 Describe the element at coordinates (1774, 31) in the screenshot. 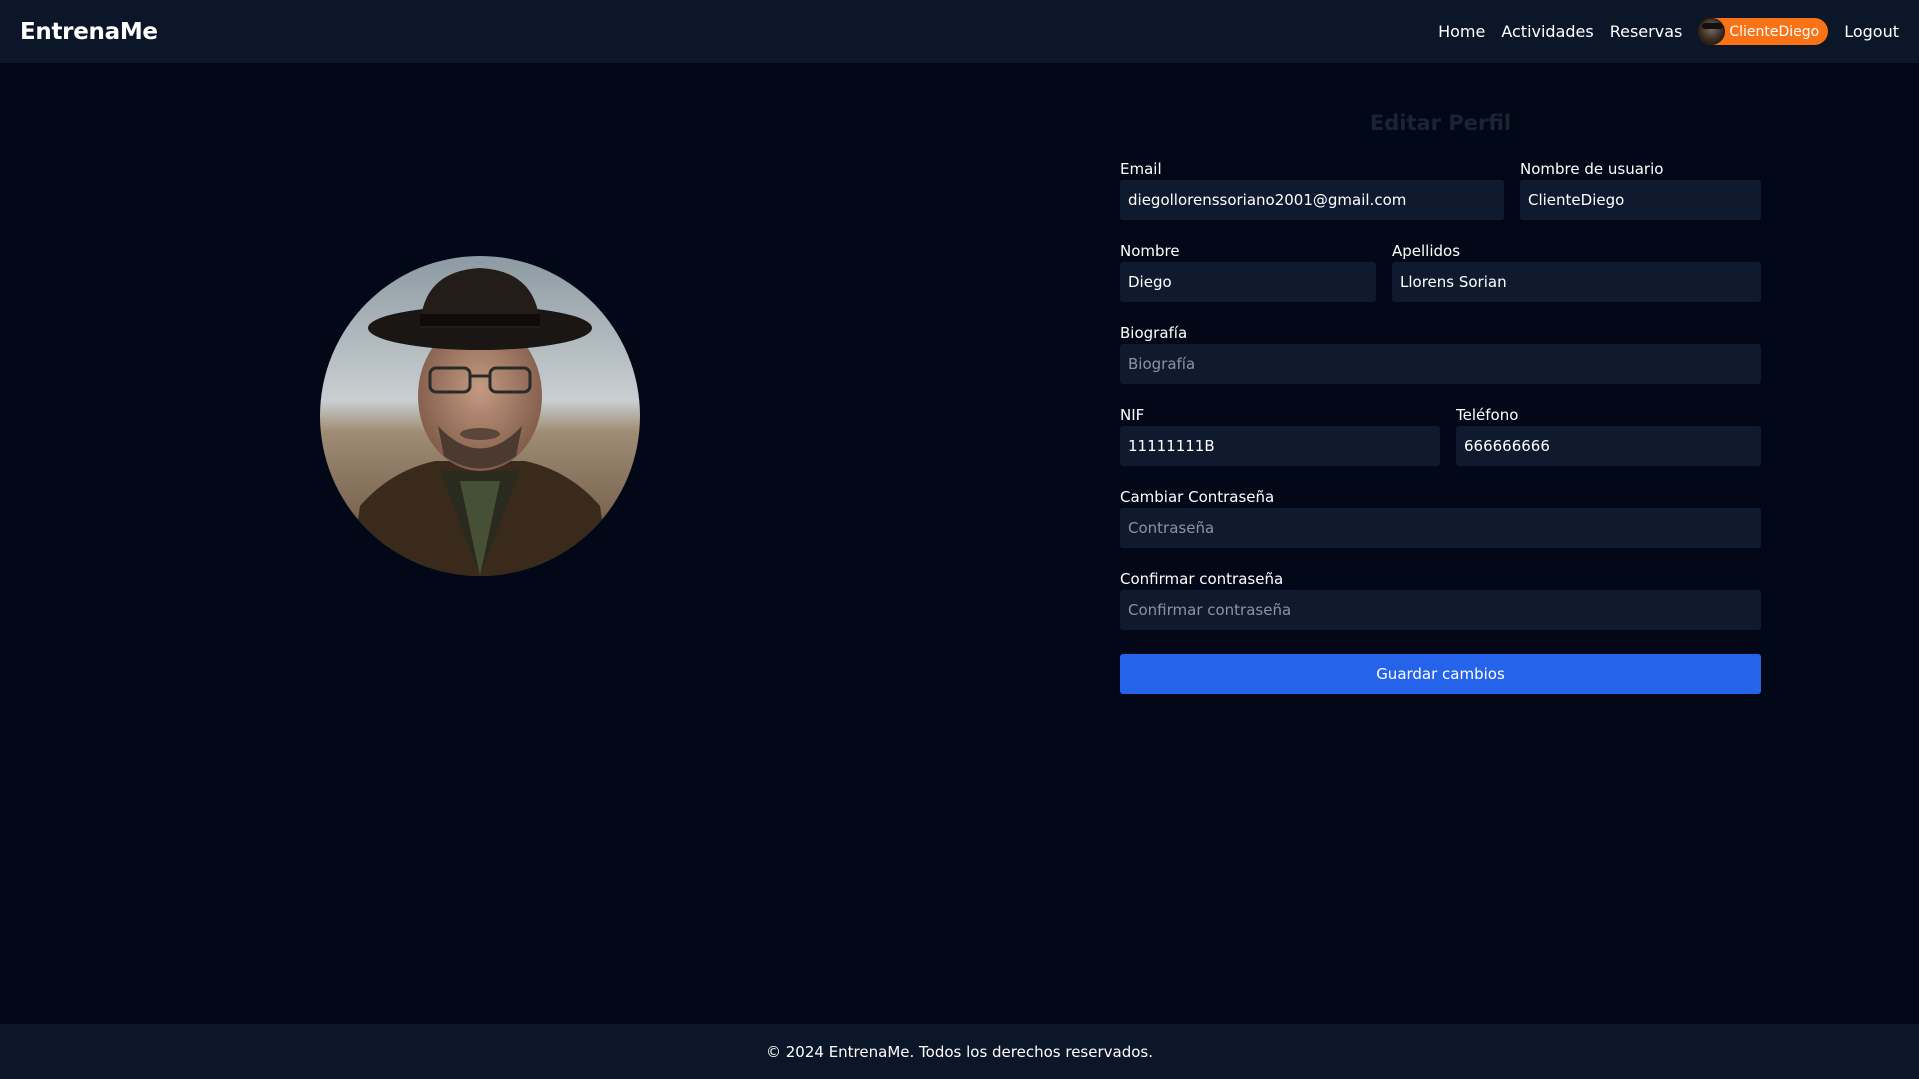

I see `user-name-label: ClienteDiego` at that location.